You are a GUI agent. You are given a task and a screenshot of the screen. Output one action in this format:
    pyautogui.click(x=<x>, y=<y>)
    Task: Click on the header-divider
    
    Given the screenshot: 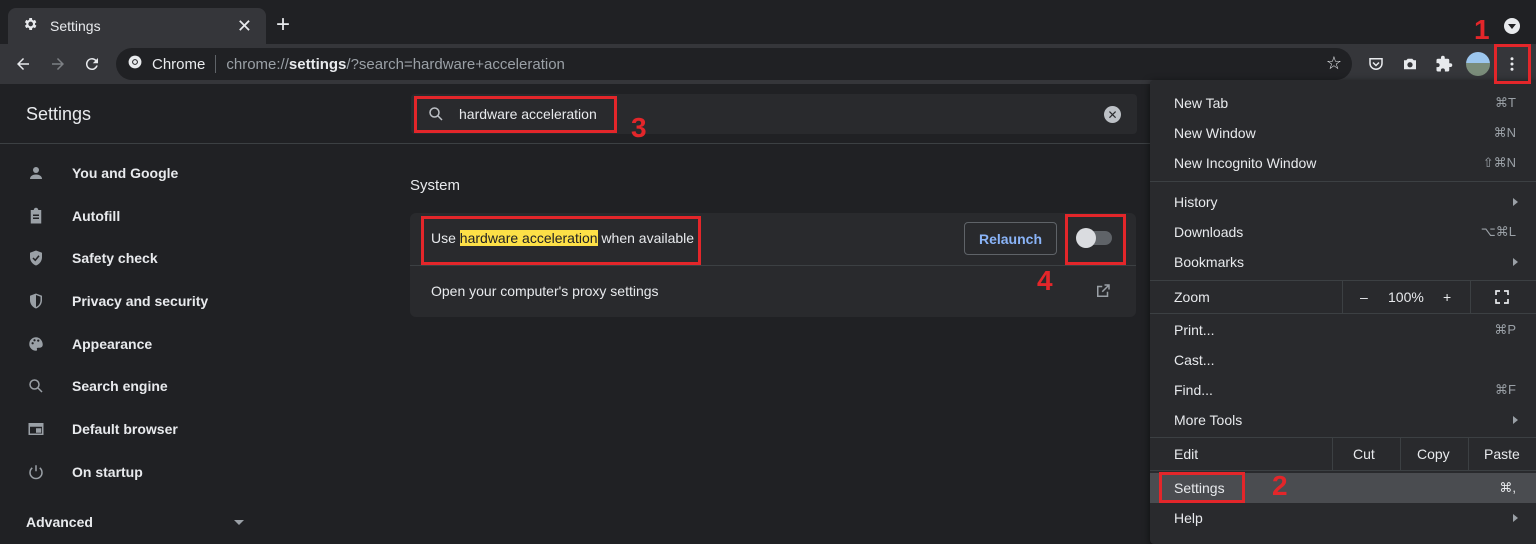 What is the action you would take?
    pyautogui.click(x=575, y=143)
    